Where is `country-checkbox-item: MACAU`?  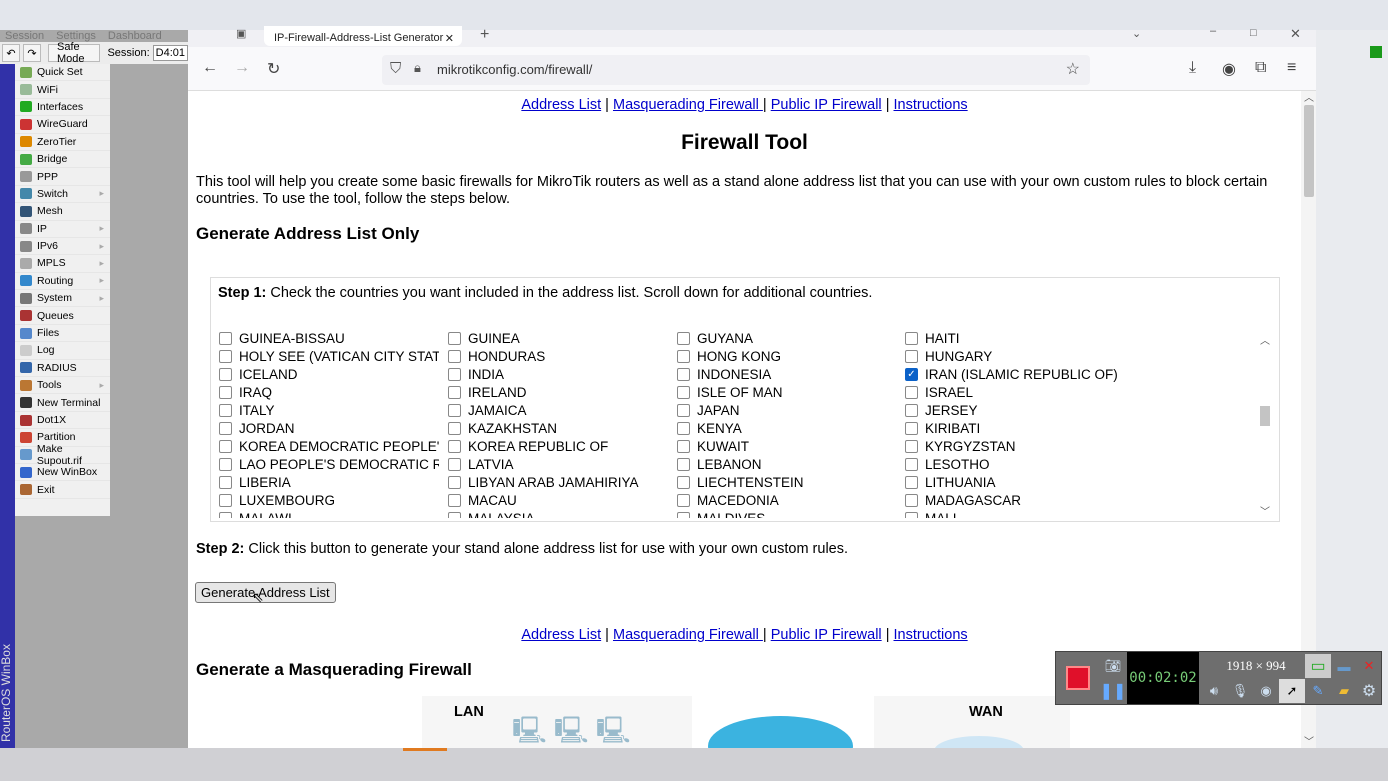
country-checkbox-item: MACAU is located at coordinates (558, 500).